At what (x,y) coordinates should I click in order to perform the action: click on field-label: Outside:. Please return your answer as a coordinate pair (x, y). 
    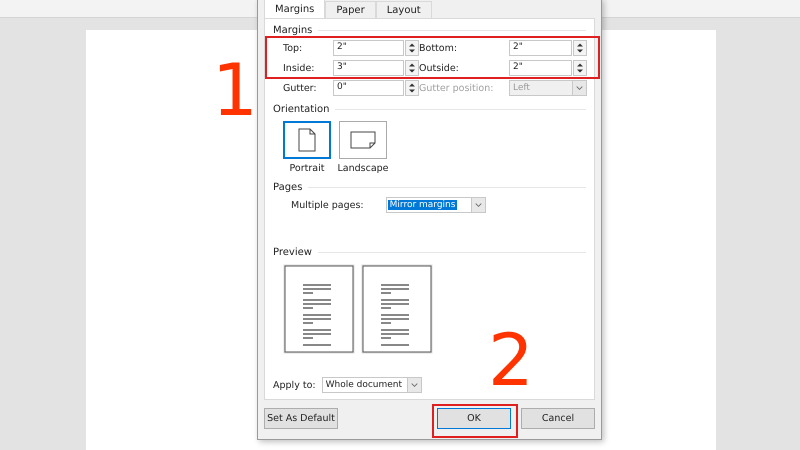
    Looking at the image, I should click on (439, 68).